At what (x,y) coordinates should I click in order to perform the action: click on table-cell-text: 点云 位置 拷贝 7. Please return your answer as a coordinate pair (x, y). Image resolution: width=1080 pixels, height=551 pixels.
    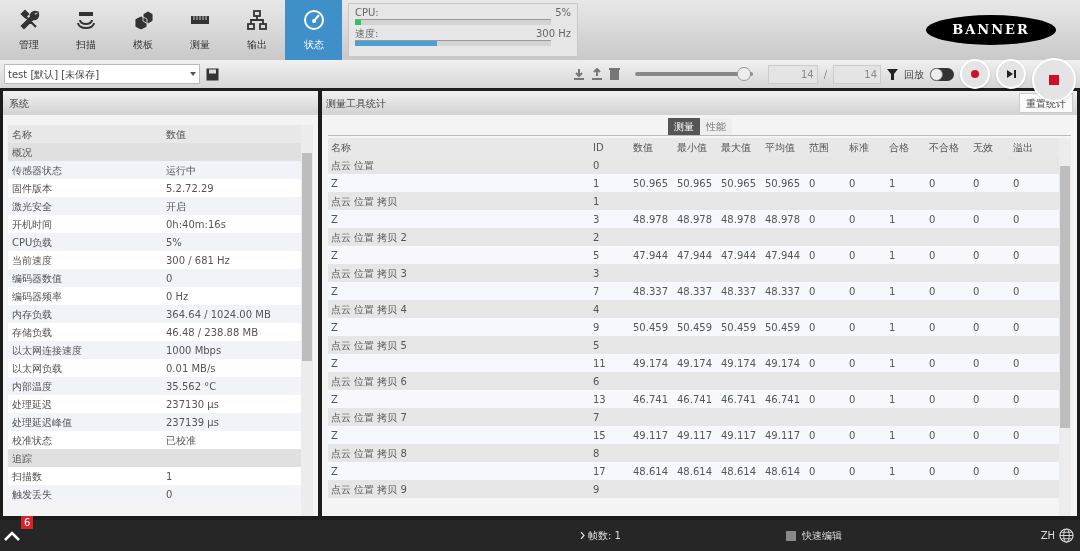
    Looking at the image, I should click on (369, 417).